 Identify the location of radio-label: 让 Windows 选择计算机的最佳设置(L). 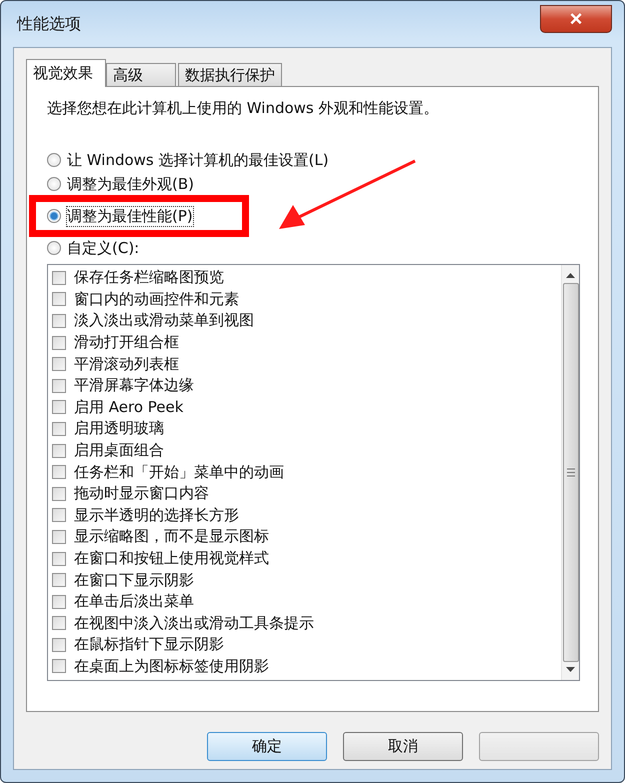
(198, 160).